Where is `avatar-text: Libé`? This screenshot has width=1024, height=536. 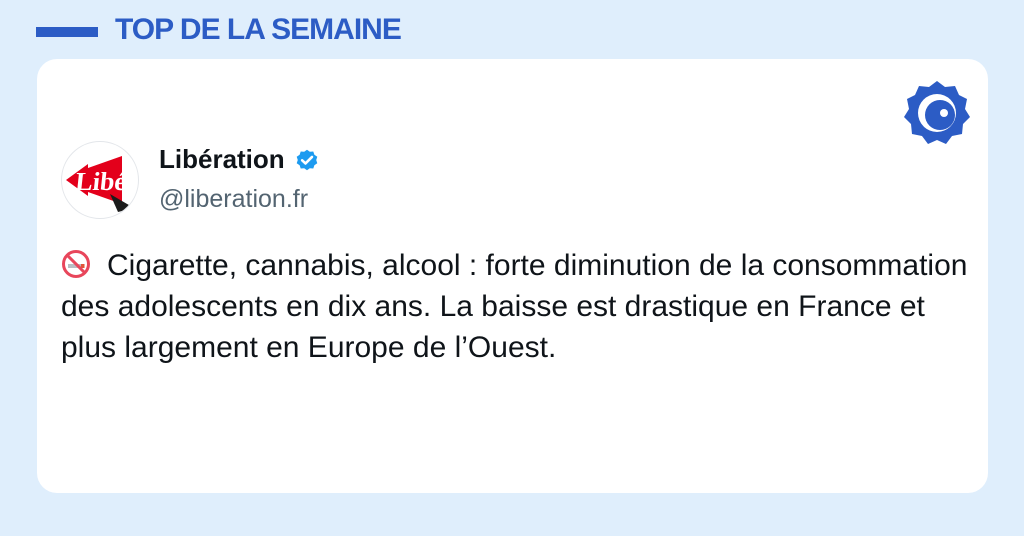 avatar-text: Libé is located at coordinates (101, 181).